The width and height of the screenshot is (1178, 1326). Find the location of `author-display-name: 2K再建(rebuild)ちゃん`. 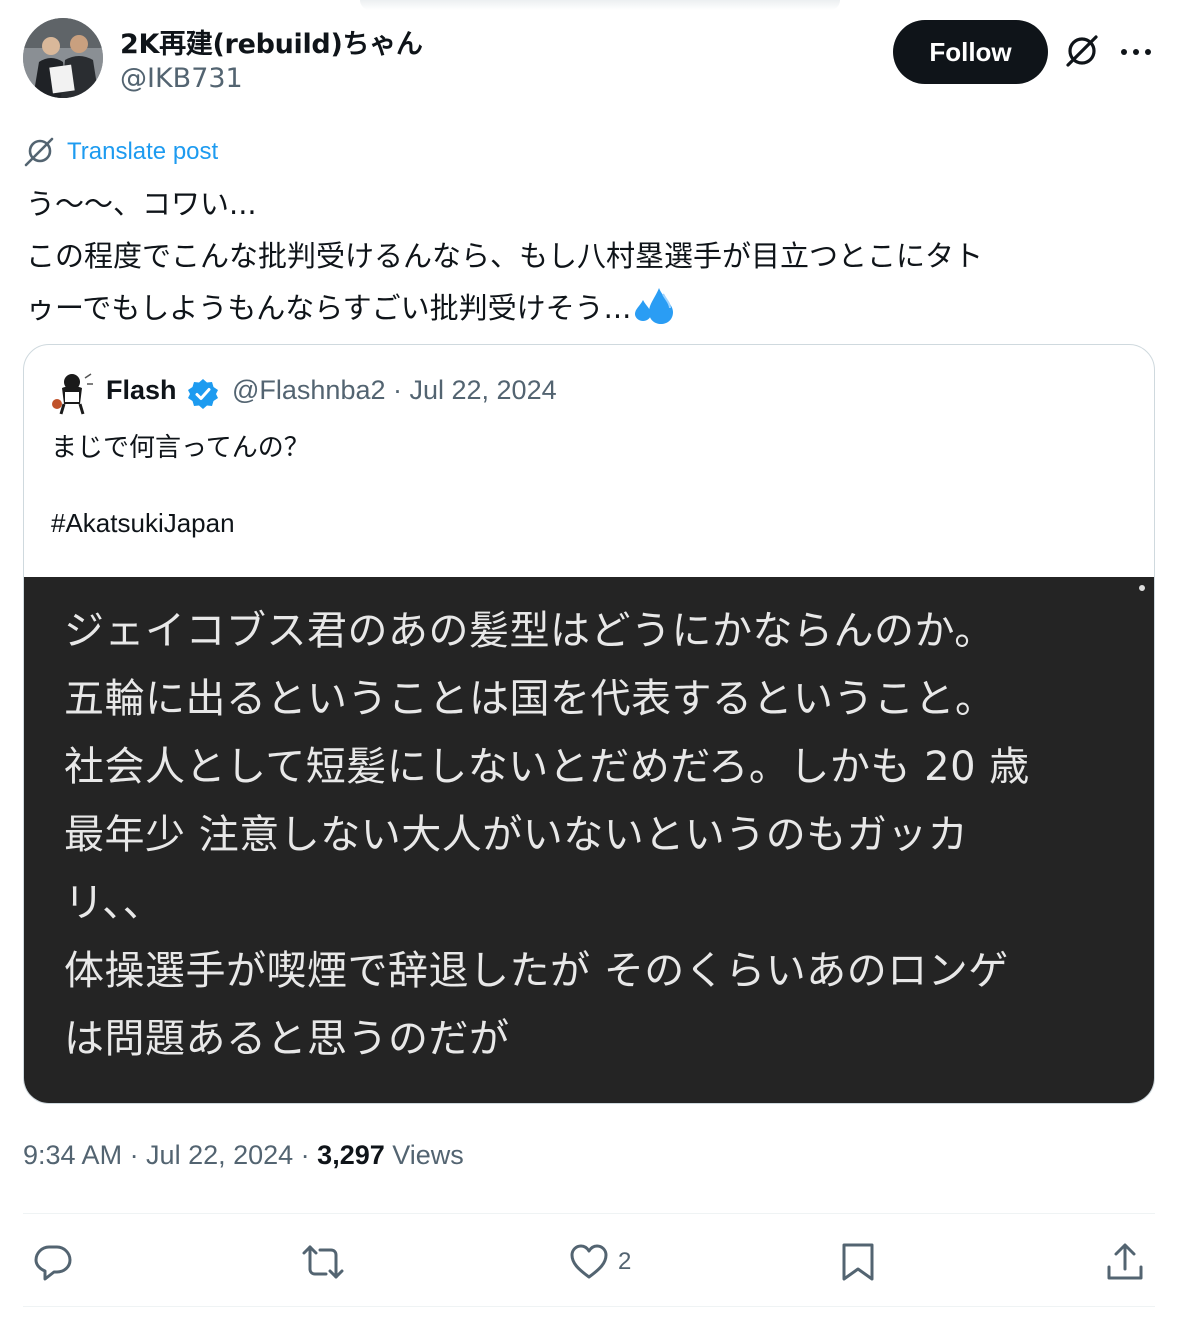

author-display-name: 2K再建(rebuild)ちゃん is located at coordinates (271, 41).